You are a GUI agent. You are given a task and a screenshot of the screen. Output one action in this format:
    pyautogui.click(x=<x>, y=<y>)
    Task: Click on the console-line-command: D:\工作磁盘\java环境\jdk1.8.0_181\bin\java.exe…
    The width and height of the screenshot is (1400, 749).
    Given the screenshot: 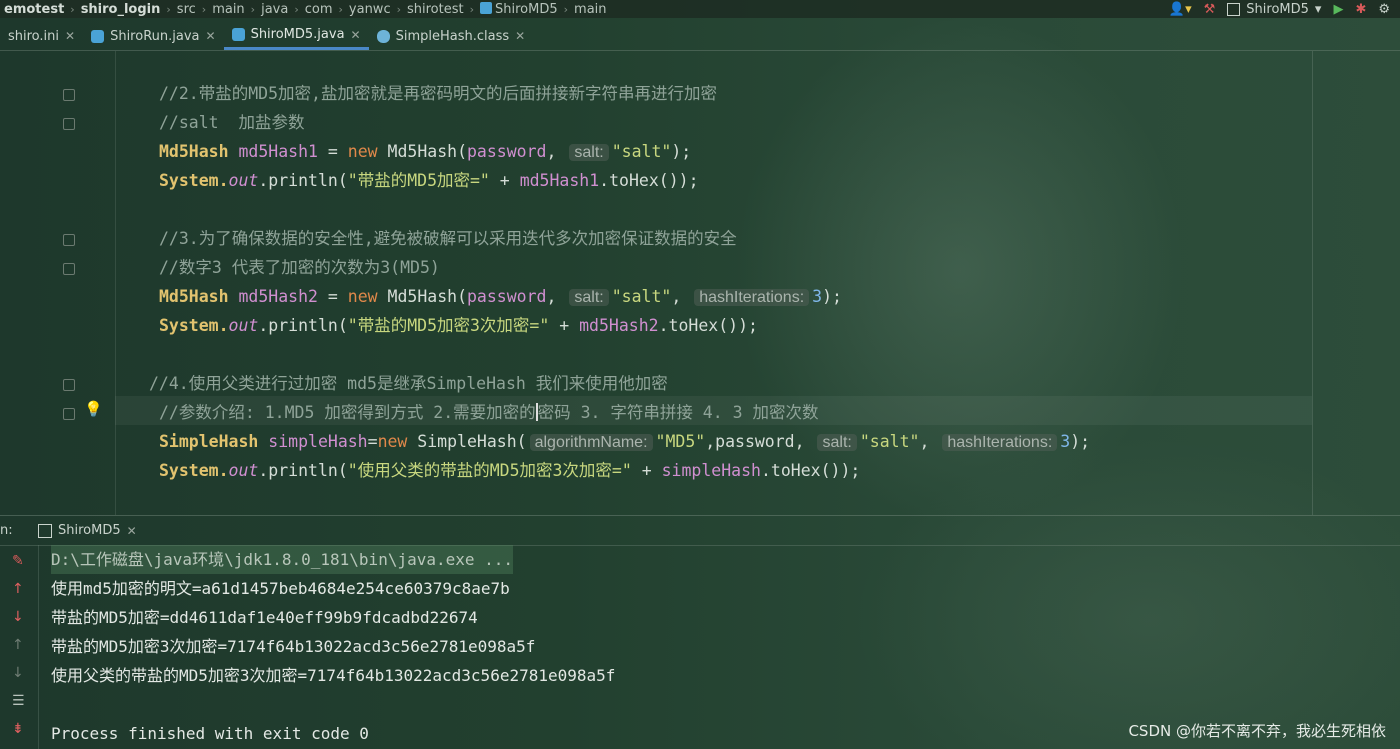 What is the action you would take?
    pyautogui.click(x=282, y=559)
    